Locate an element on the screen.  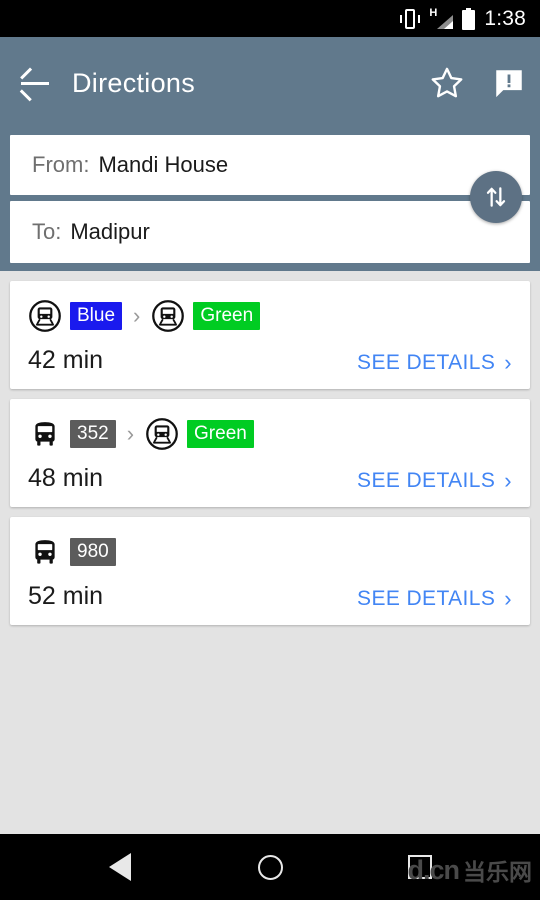
status-icons: H is located at coordinates (438, 18).